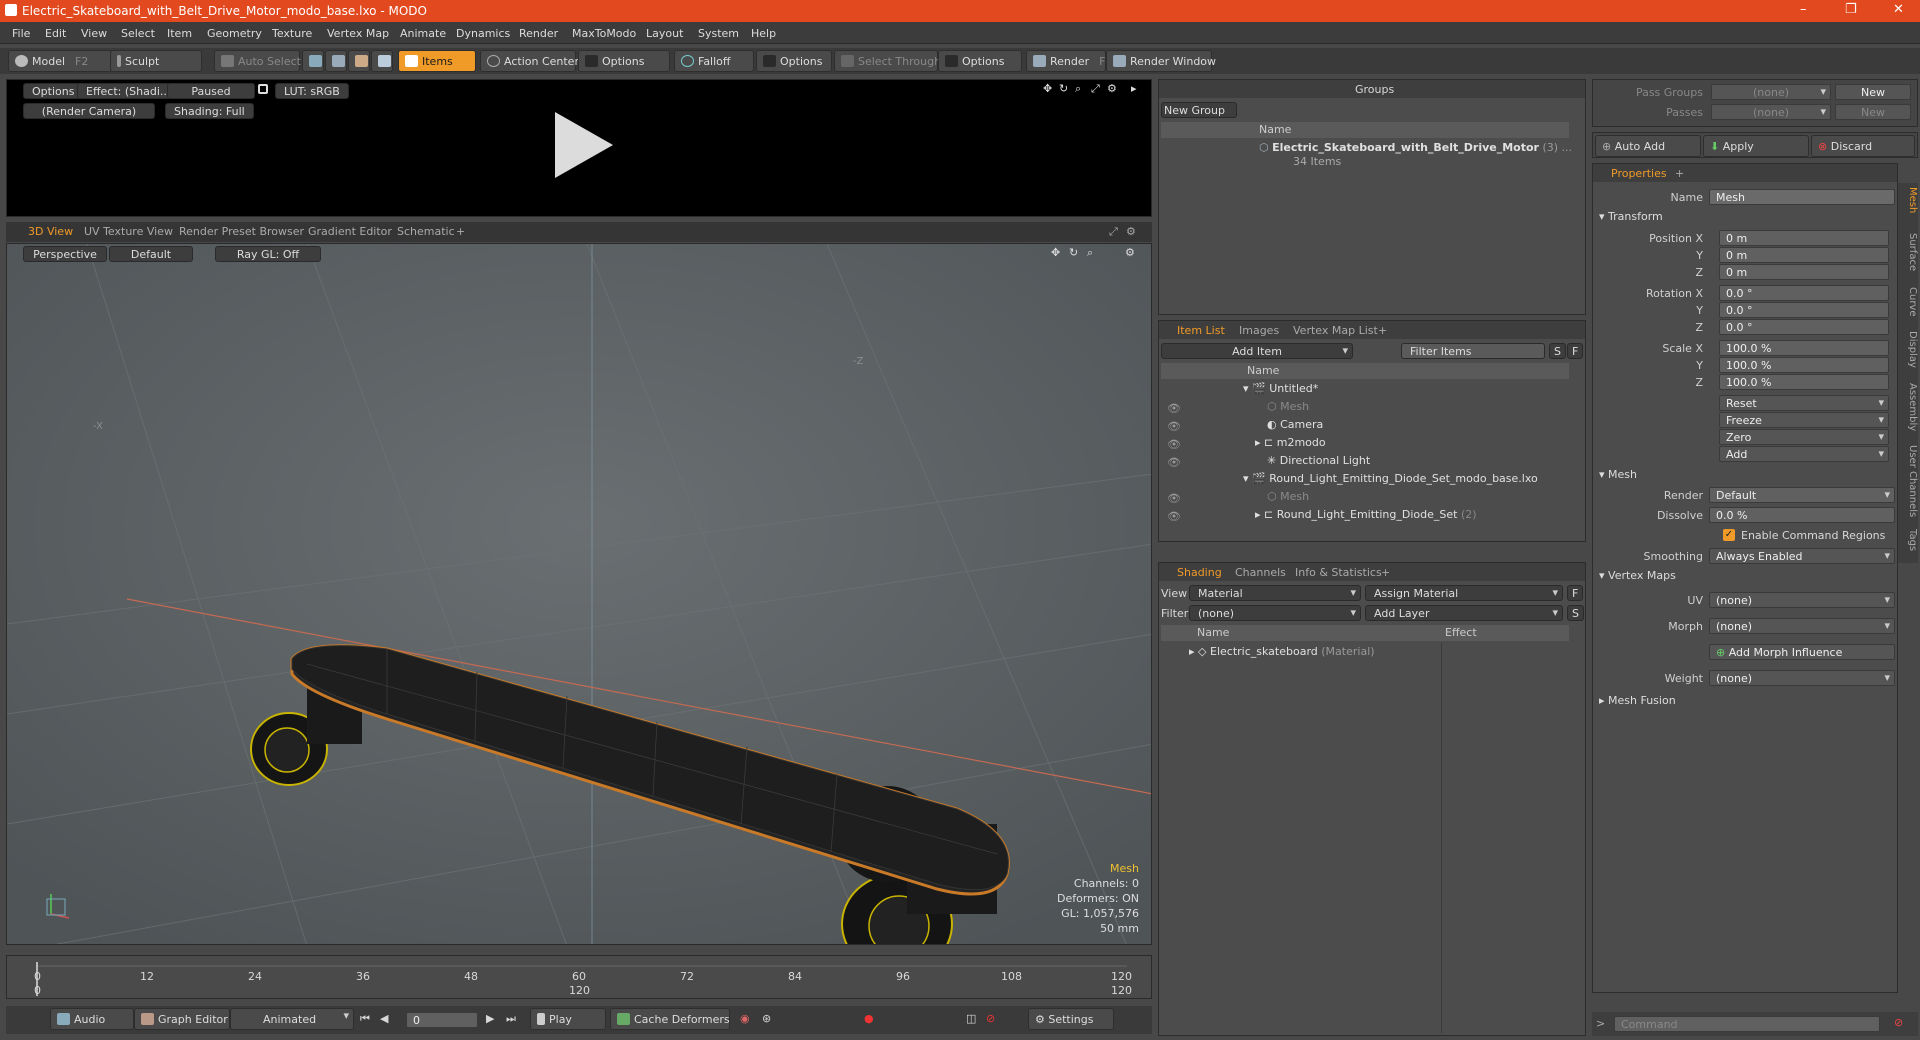 This screenshot has width=1920, height=1040. I want to click on assign-material-dropdown: Assign Material, so click(1464, 593).